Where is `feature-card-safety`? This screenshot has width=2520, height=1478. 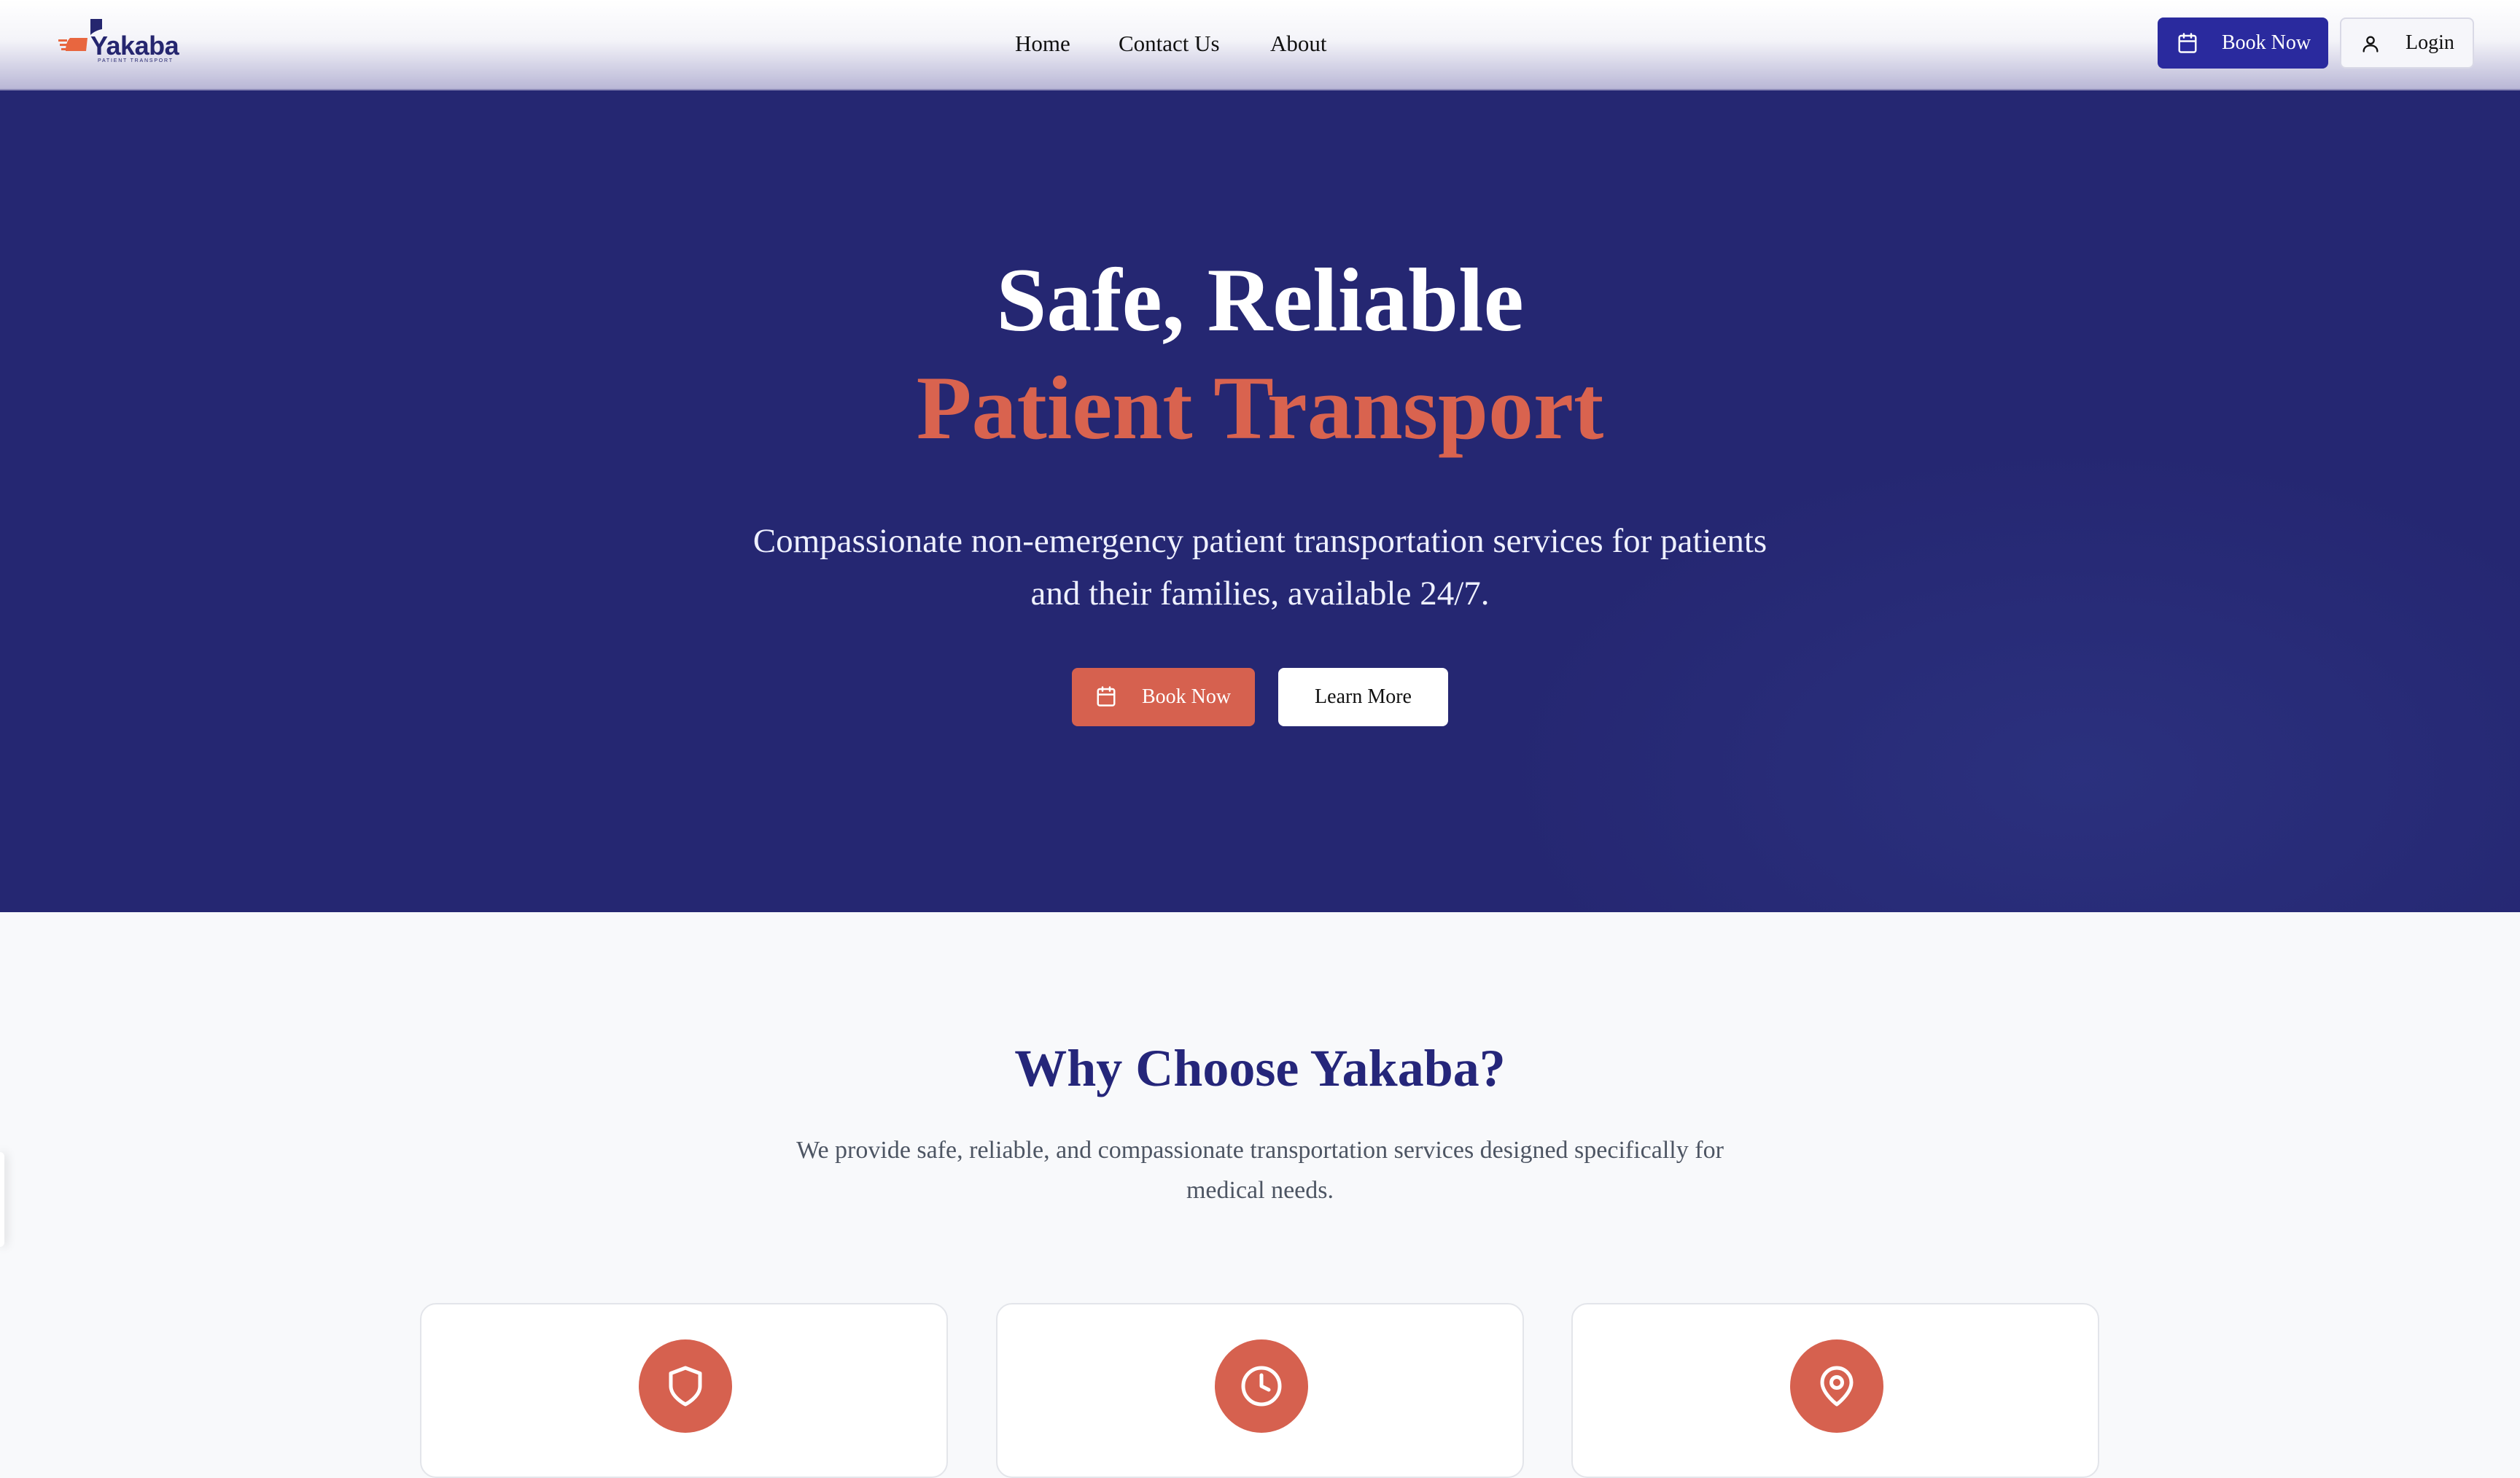
feature-card-safety is located at coordinates (684, 1391).